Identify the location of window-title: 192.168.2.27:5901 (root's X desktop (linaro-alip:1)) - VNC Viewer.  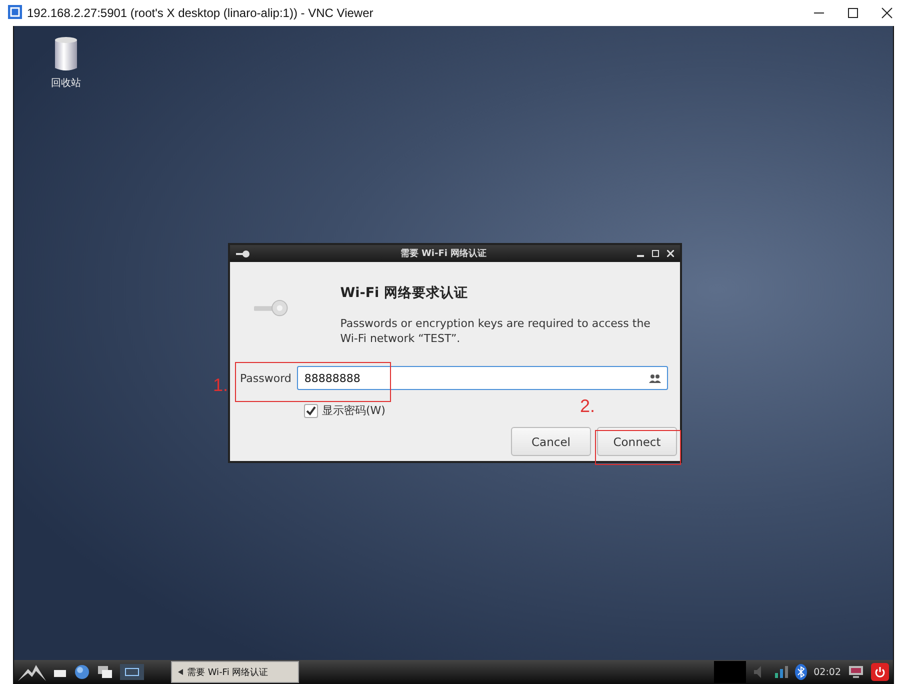
(200, 13).